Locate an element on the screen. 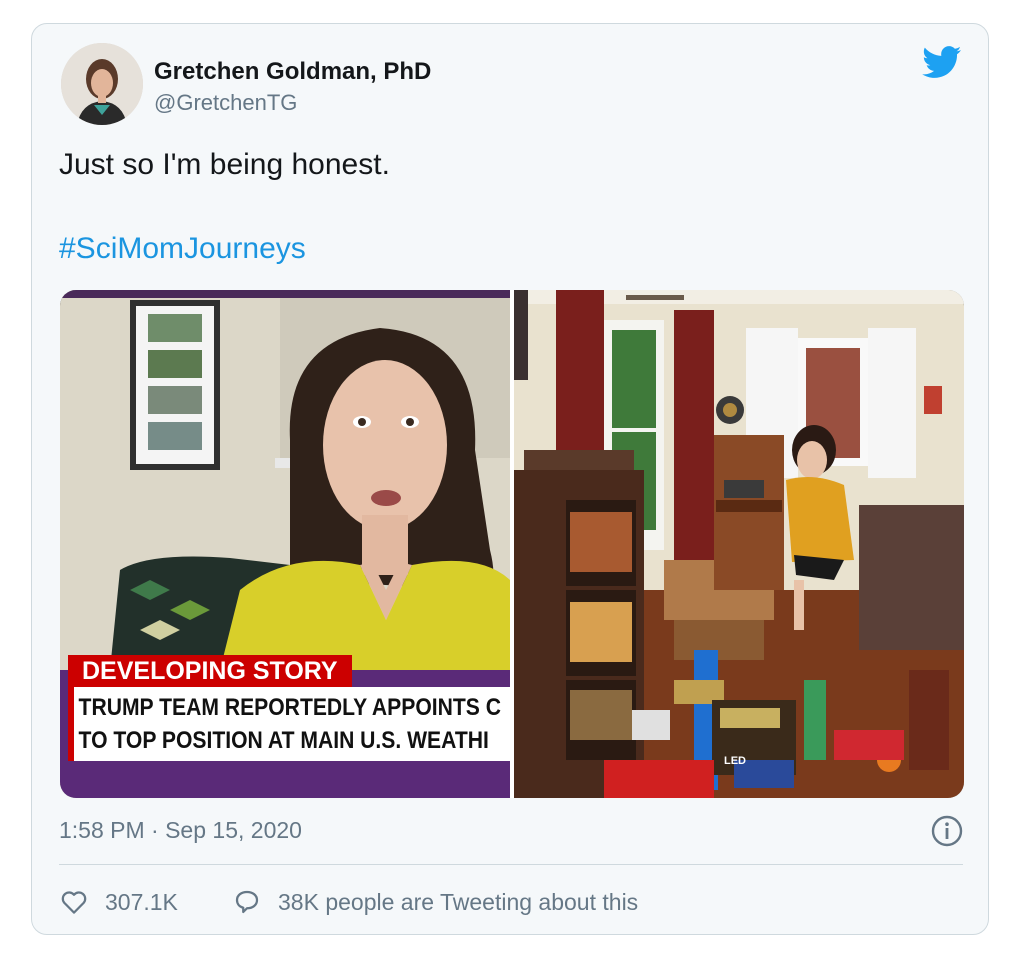 This screenshot has width=1023, height=955. headline-line-1: TRUMP TEAM REPORTEDLY APPOINTS C is located at coordinates (290, 707).